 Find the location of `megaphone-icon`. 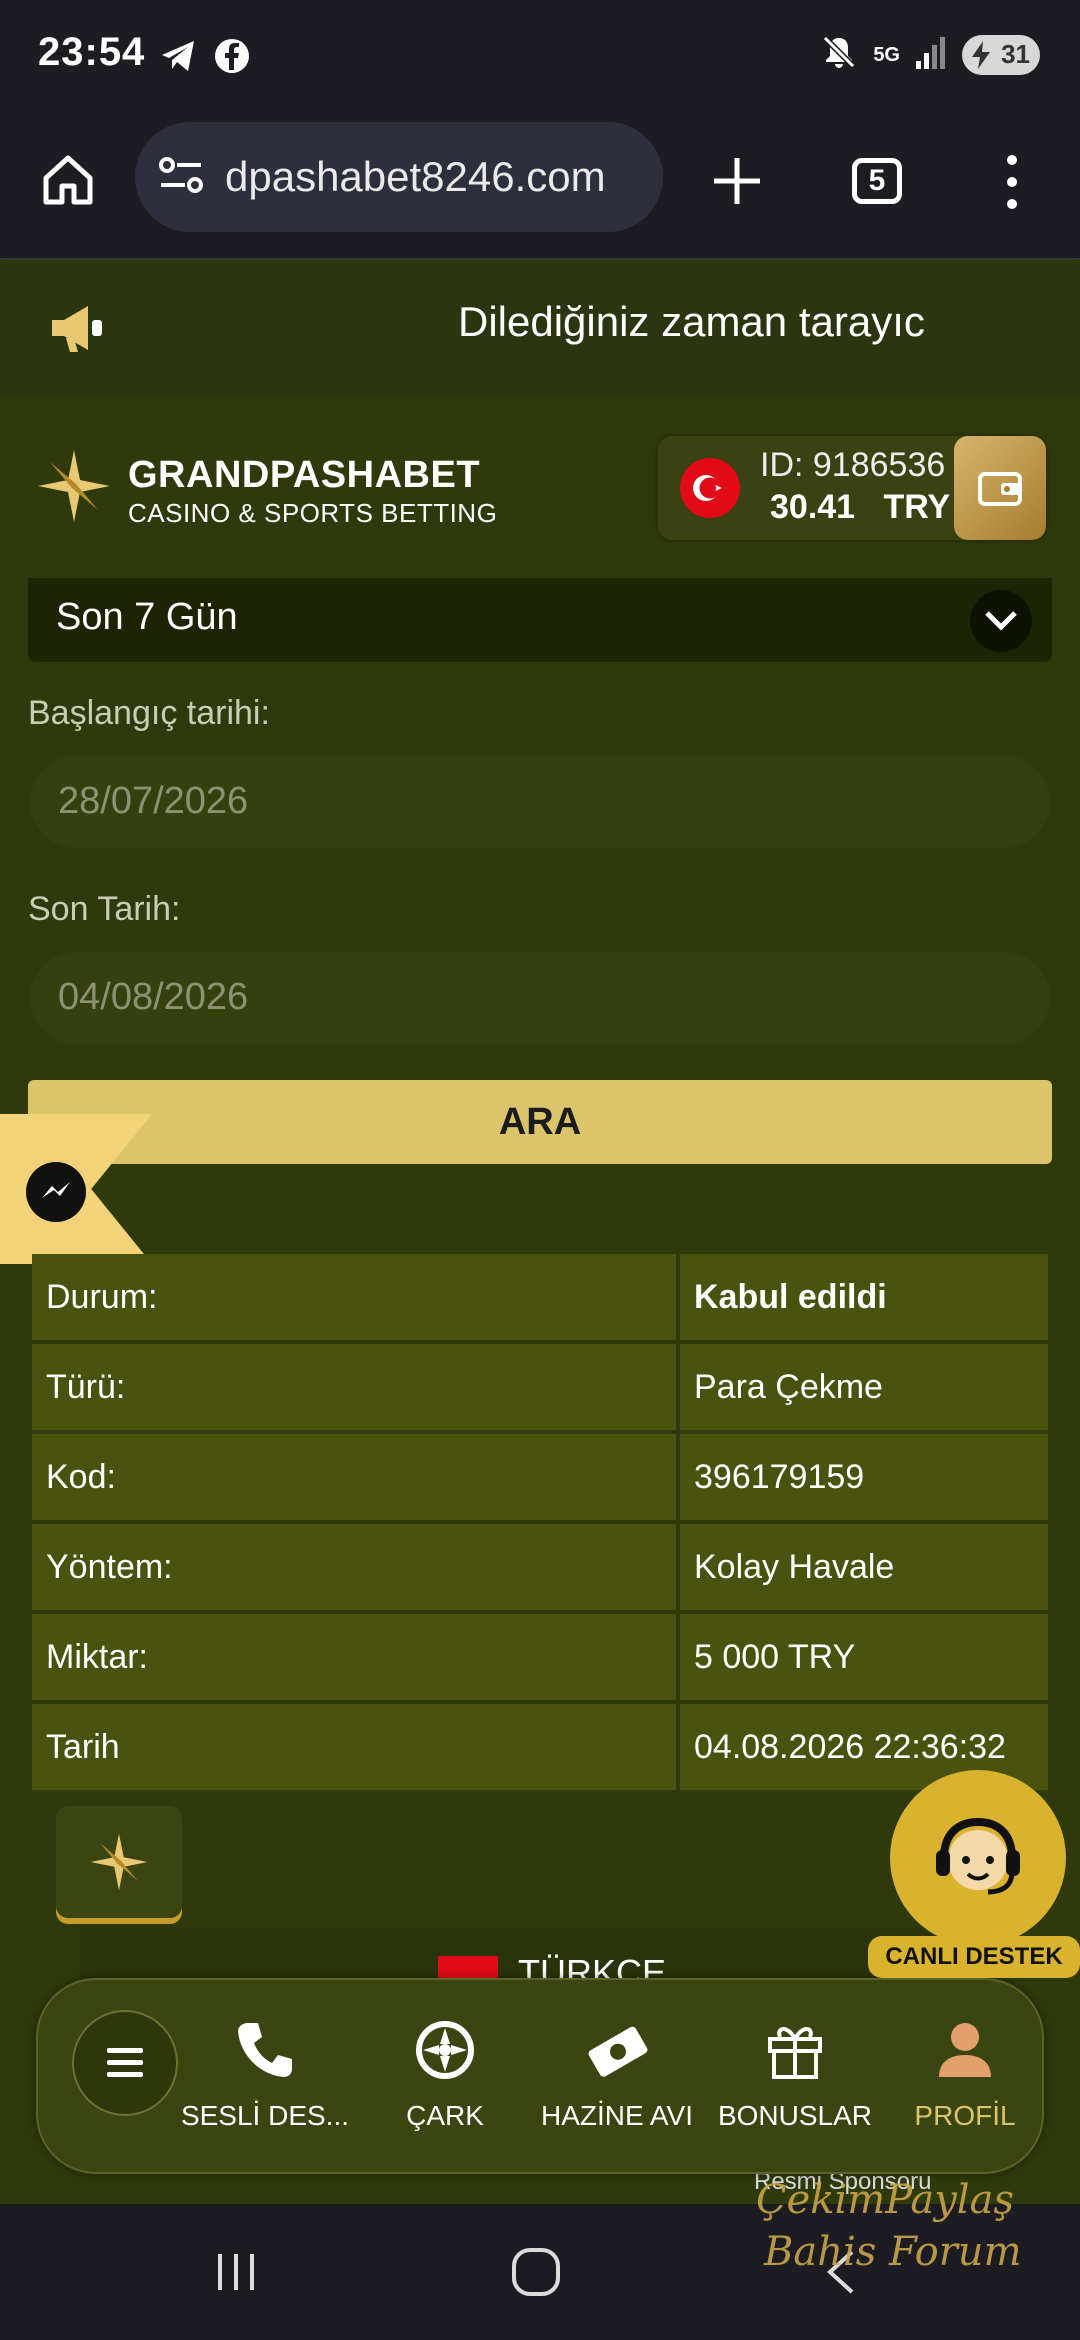

megaphone-icon is located at coordinates (78, 330).